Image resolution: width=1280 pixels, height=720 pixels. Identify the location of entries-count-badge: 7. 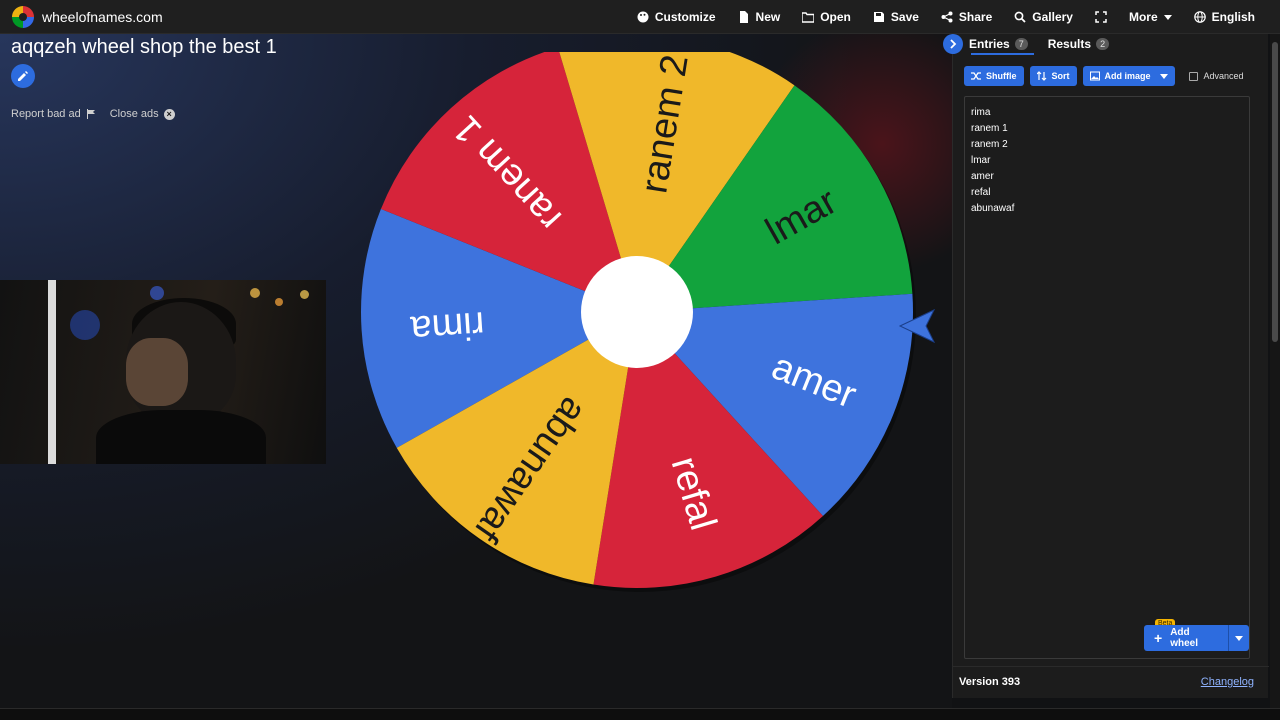
(1021, 44).